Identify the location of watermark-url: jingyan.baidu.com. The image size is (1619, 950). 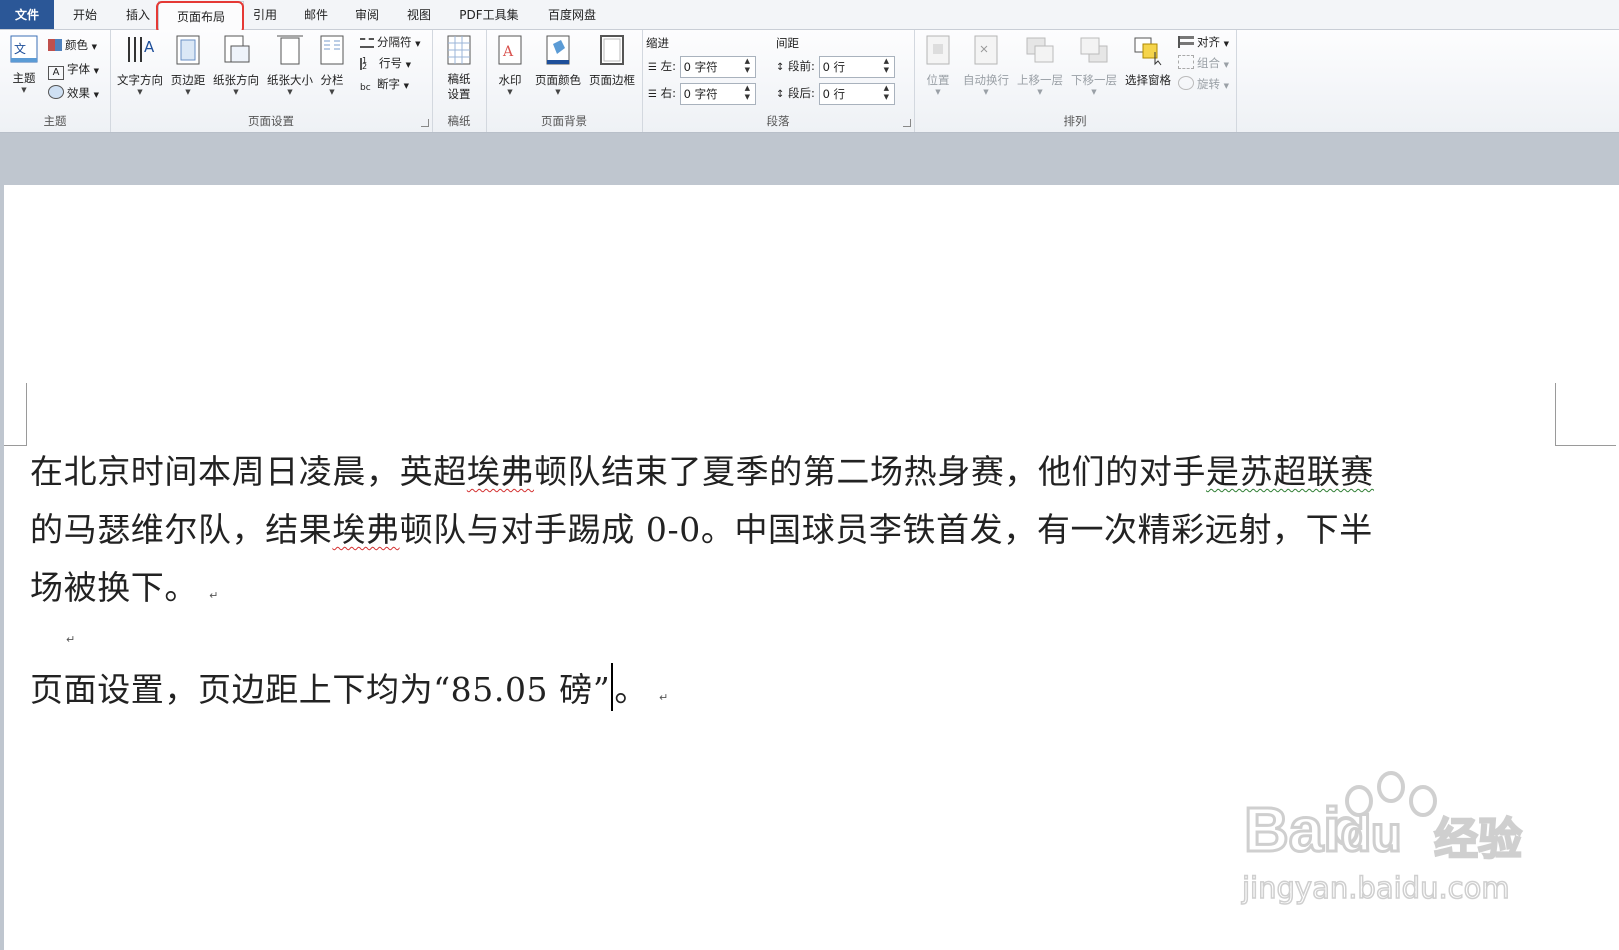
(1375, 888).